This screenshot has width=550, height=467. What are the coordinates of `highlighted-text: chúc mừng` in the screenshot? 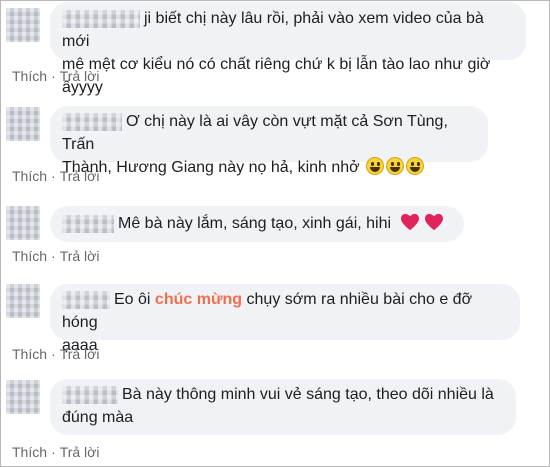 It's located at (198, 299).